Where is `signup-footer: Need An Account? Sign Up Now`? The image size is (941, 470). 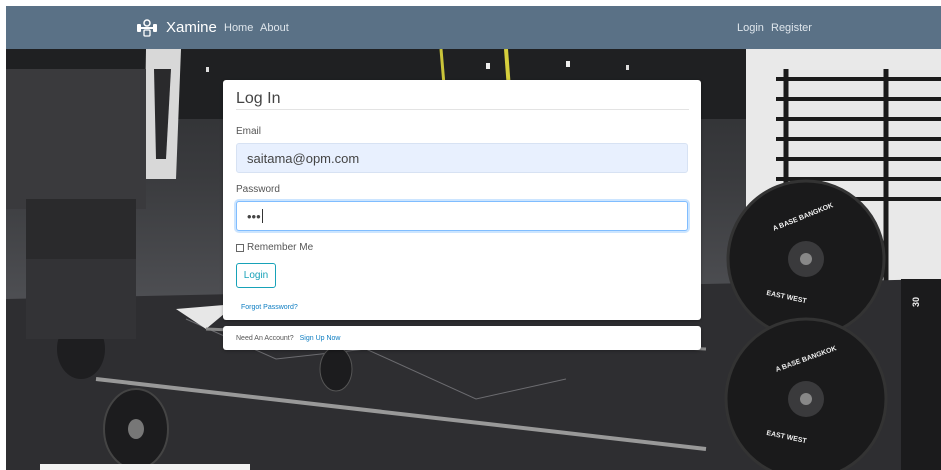
signup-footer: Need An Account? Sign Up Now is located at coordinates (462, 338).